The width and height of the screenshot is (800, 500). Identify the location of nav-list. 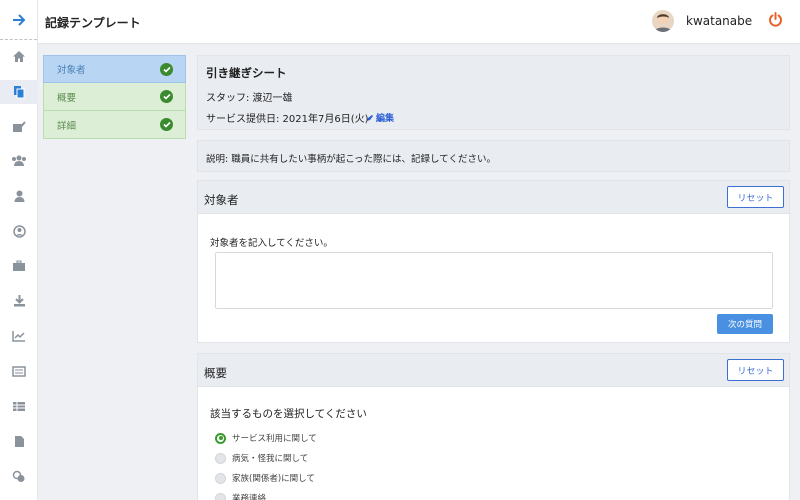
(19, 371).